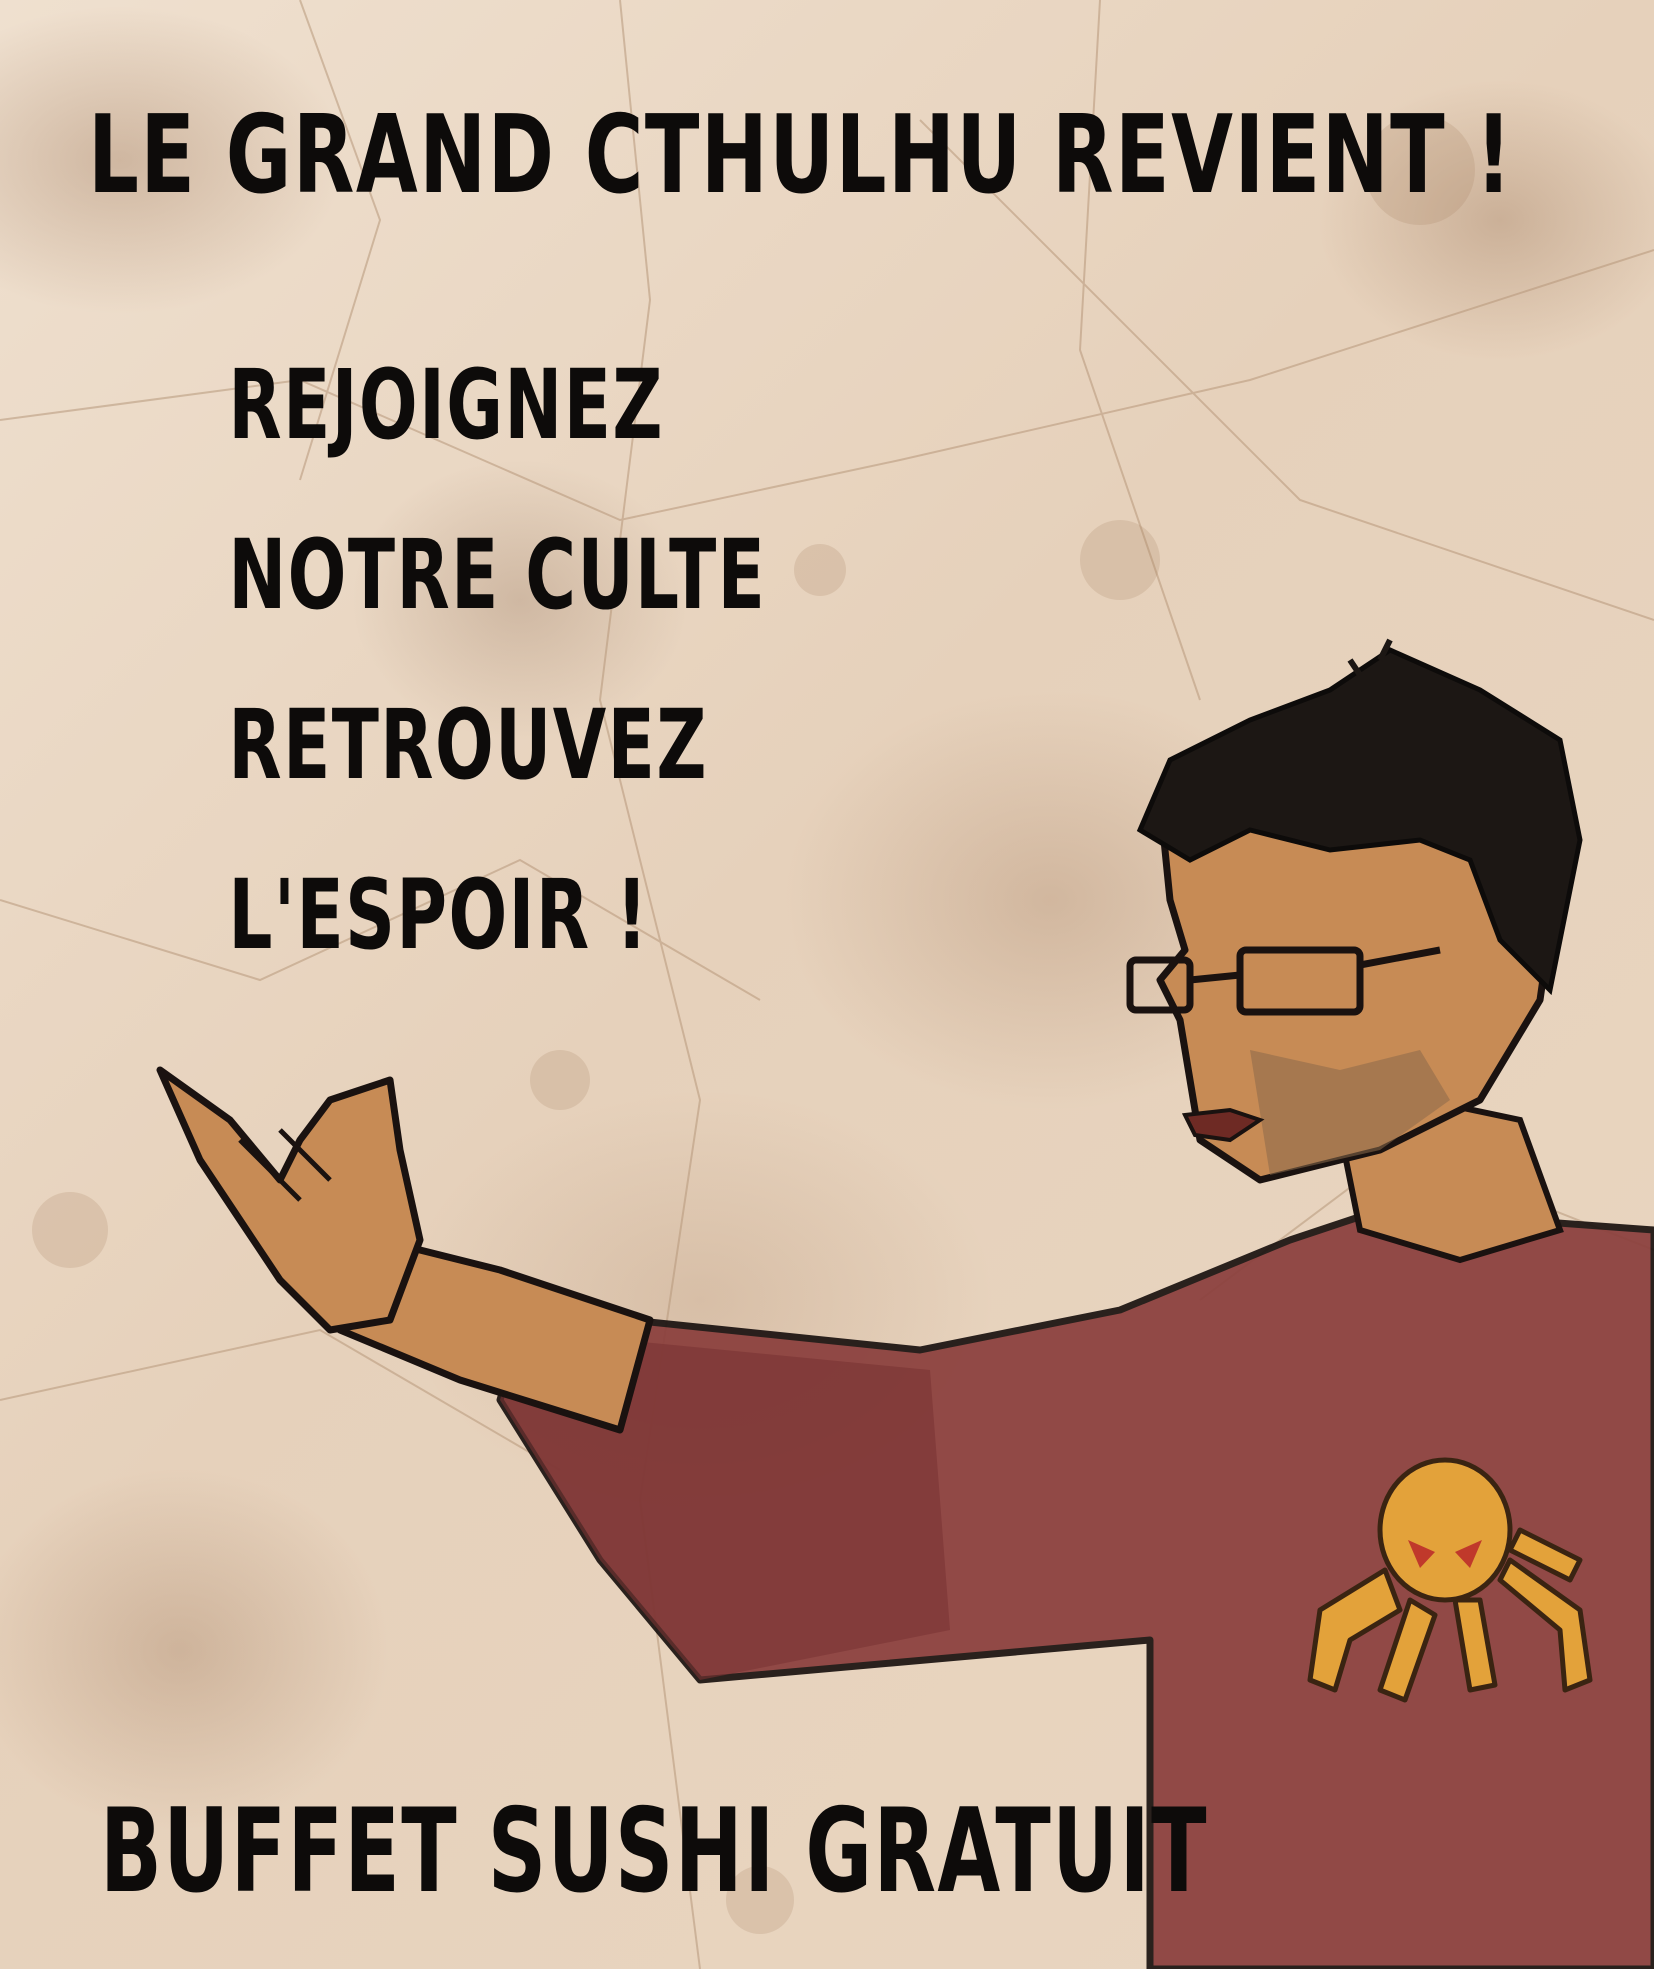 The height and width of the screenshot is (1969, 1654). Describe the element at coordinates (446, 405) in the screenshot. I see `slogan-line-1: REJOIGNEZ` at that location.